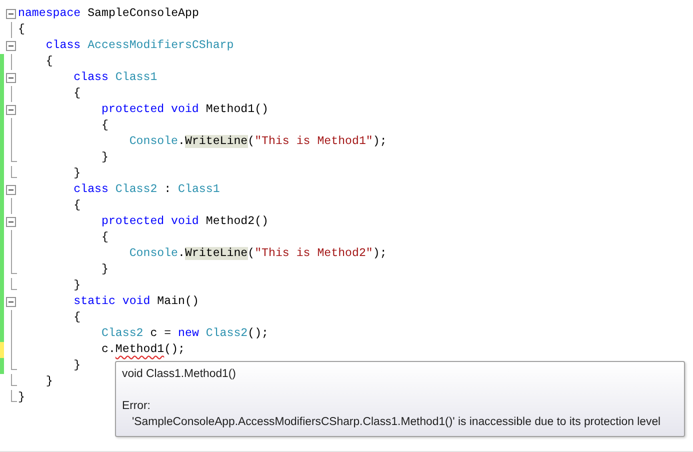  Describe the element at coordinates (184, 334) in the screenshot. I see `code-line: Class2 c = new Class2();` at that location.